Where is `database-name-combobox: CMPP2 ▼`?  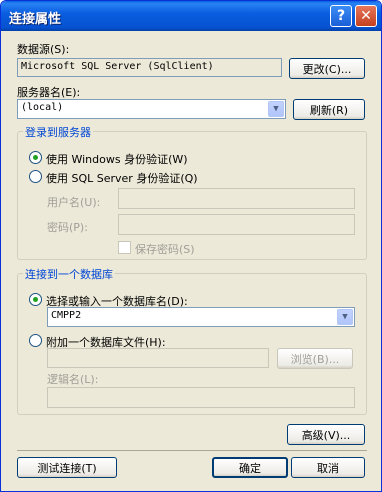 database-name-combobox: CMPP2 ▼ is located at coordinates (201, 317).